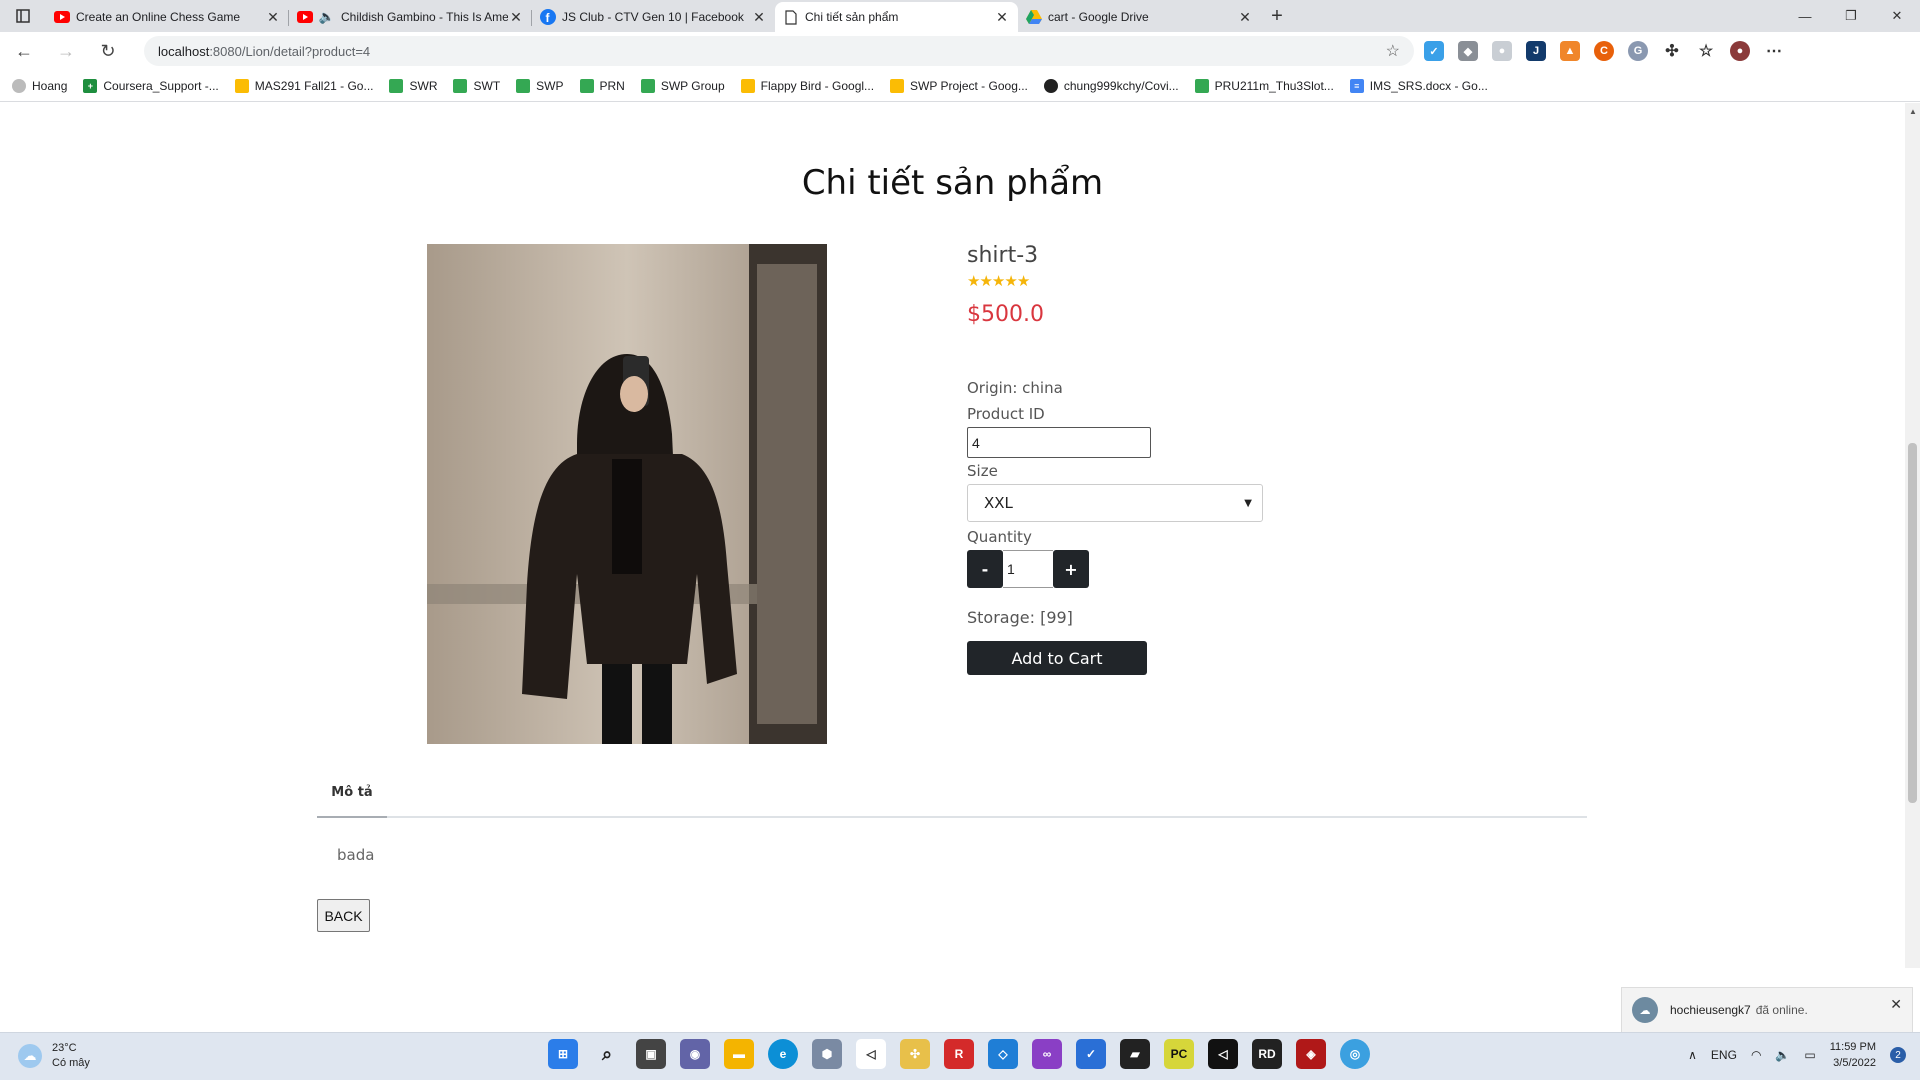 The image size is (1920, 1080). Describe the element at coordinates (1805, 16) in the screenshot. I see `minimize-icon: —` at that location.